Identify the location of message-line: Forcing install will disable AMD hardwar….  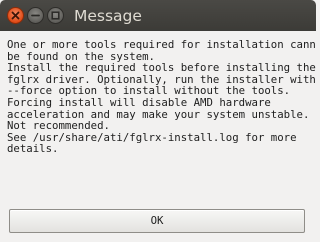
(139, 102).